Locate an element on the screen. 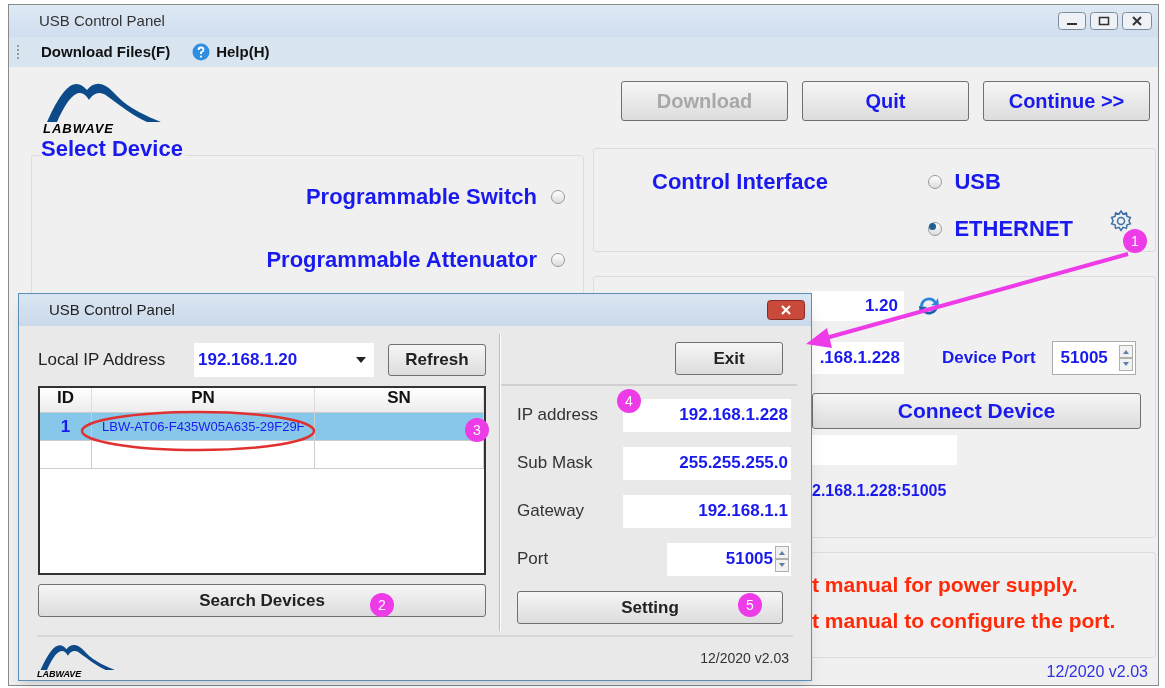 This screenshot has width=1165, height=688. dropdown-value: 192.168.1.20 is located at coordinates (248, 360).